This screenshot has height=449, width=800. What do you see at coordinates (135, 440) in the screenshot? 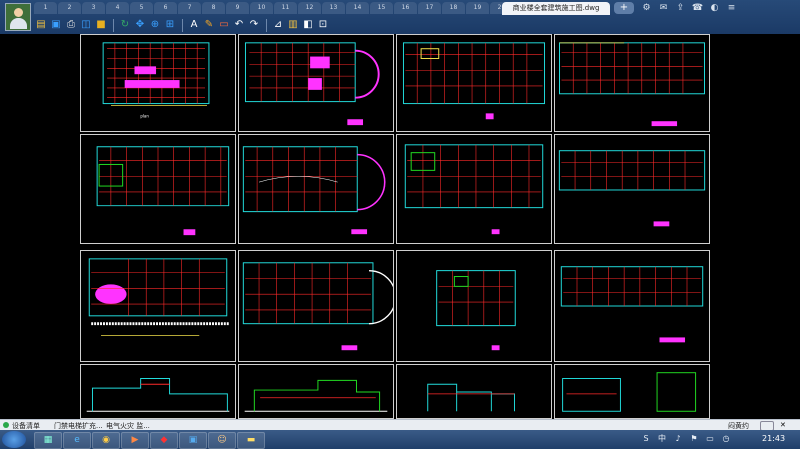
I see `taskbar-app-player: ▶` at bounding box center [135, 440].